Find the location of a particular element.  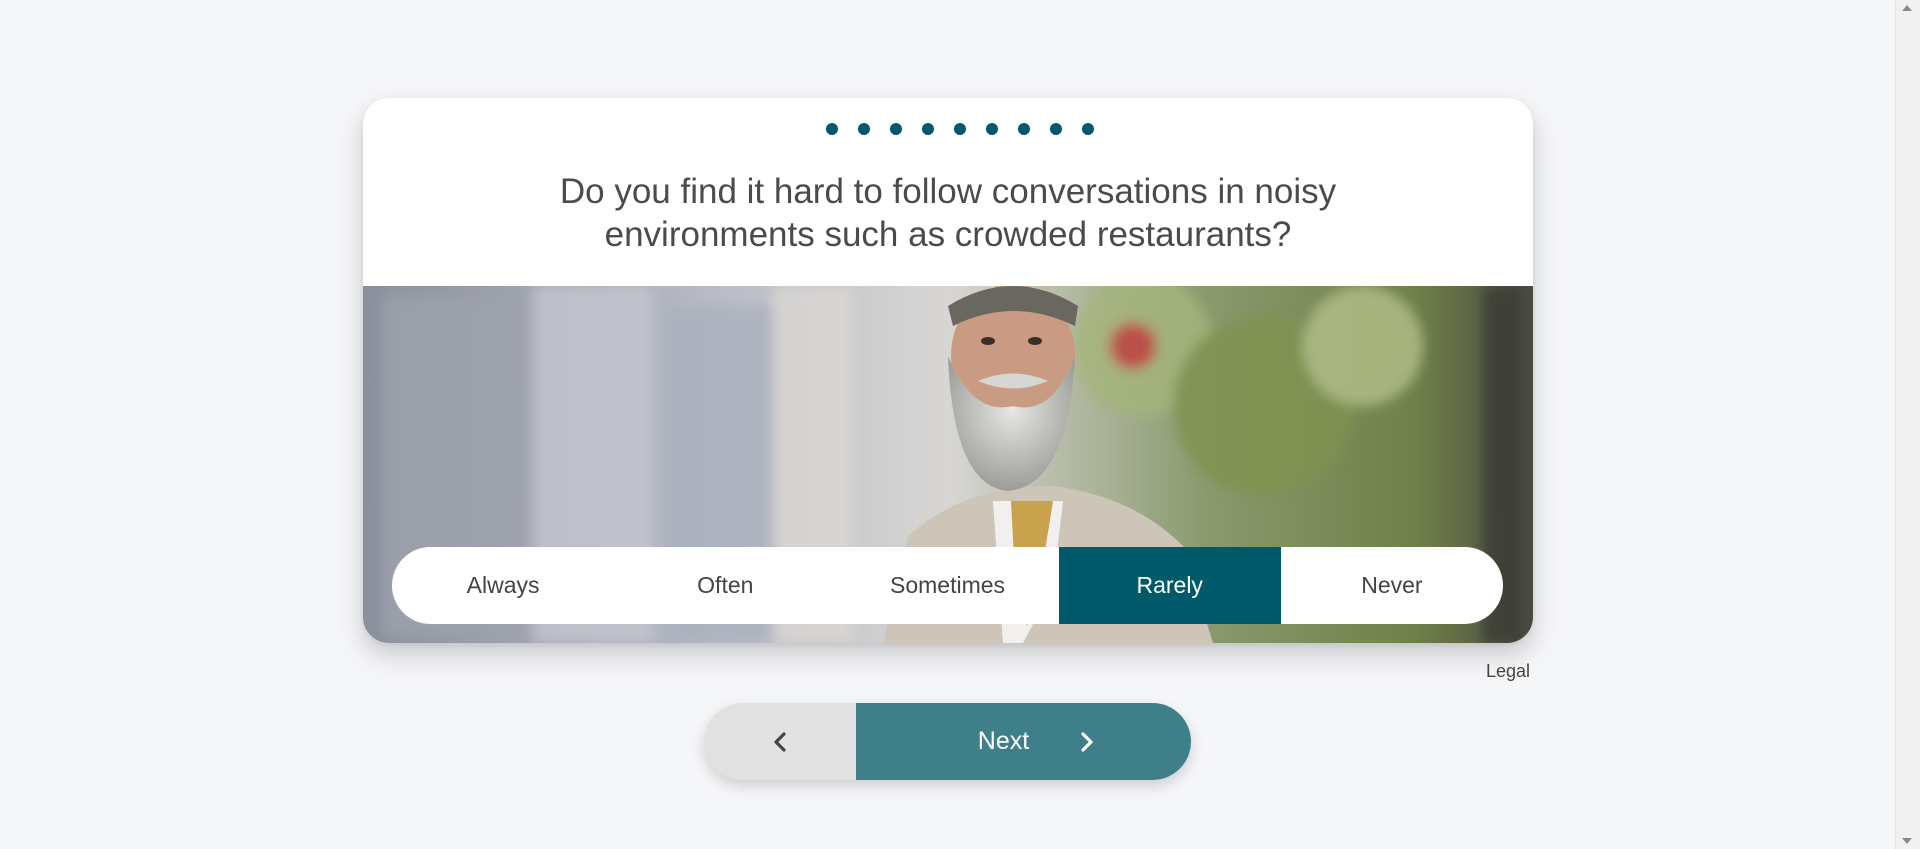

navigation-buttons: Next is located at coordinates (947, 741).